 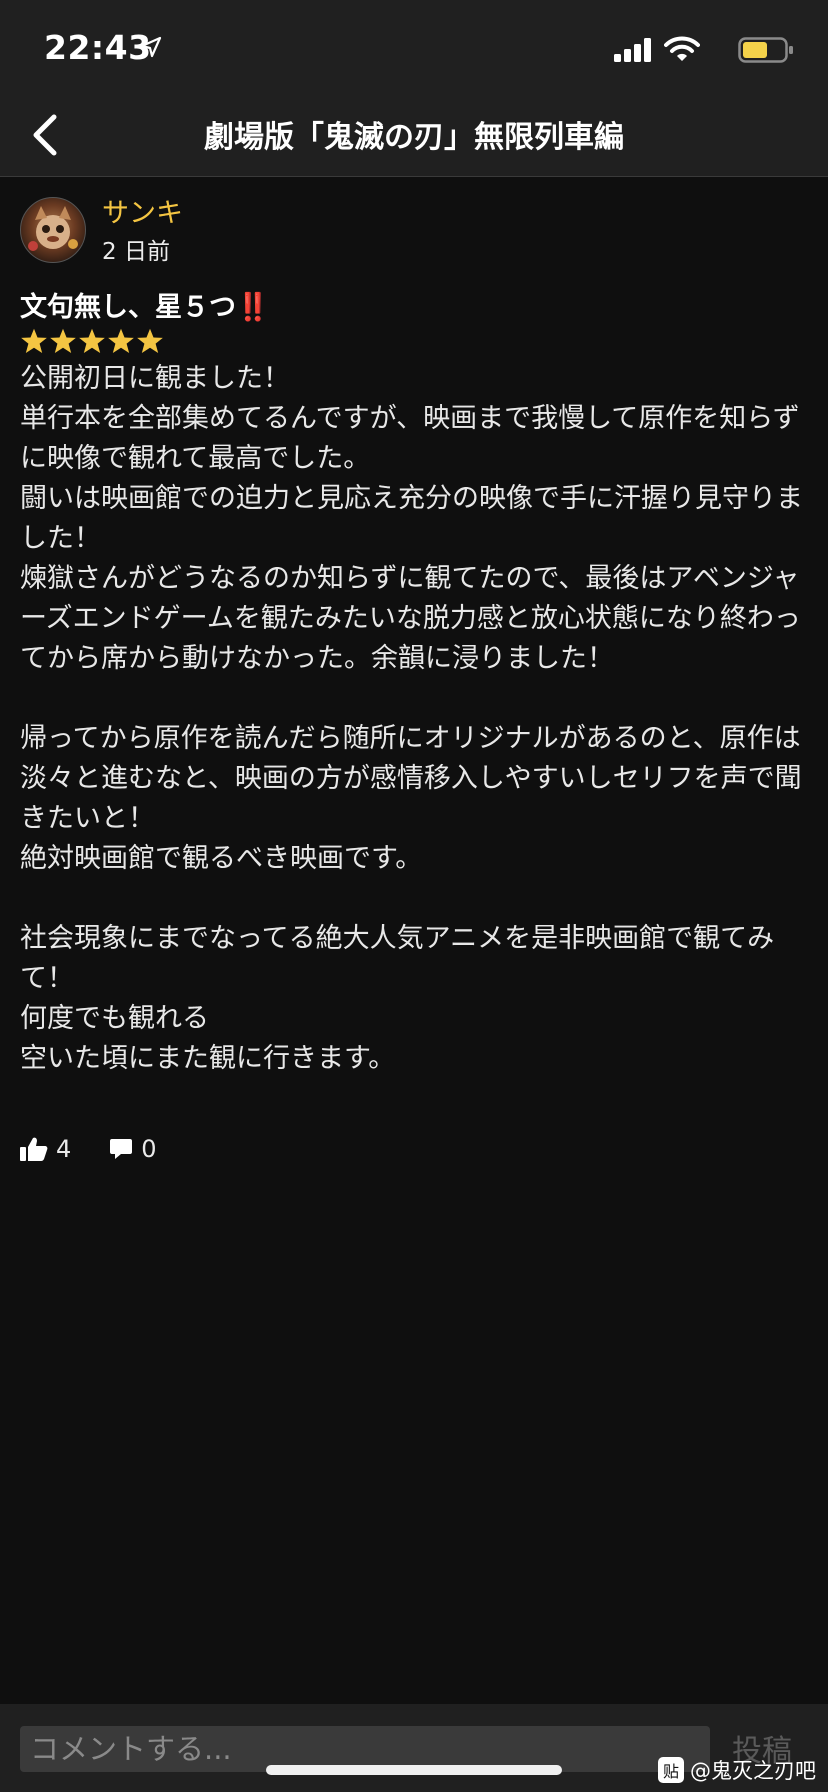 I want to click on post-date: 2 日前, so click(x=136, y=252).